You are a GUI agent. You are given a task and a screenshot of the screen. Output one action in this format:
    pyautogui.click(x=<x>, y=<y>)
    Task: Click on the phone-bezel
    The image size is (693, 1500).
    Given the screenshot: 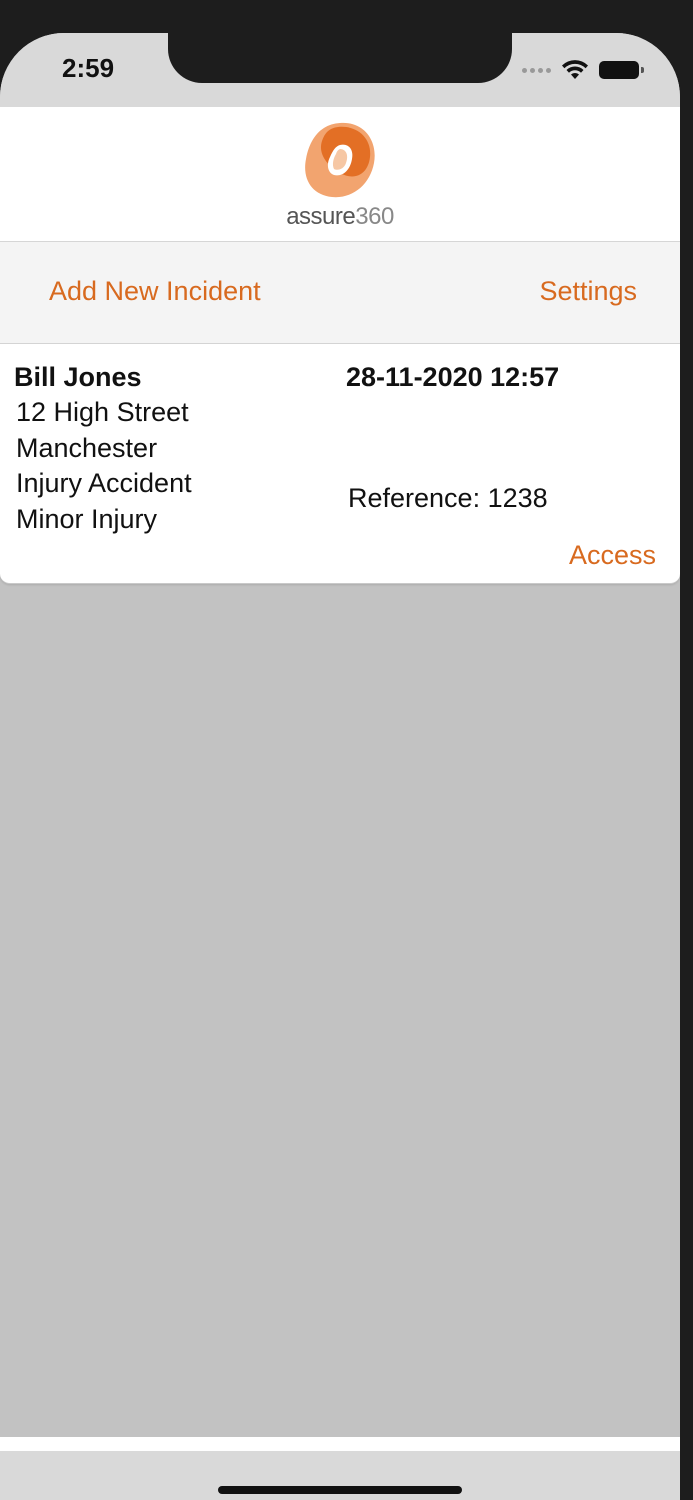 What is the action you would take?
    pyautogui.click(x=686, y=750)
    